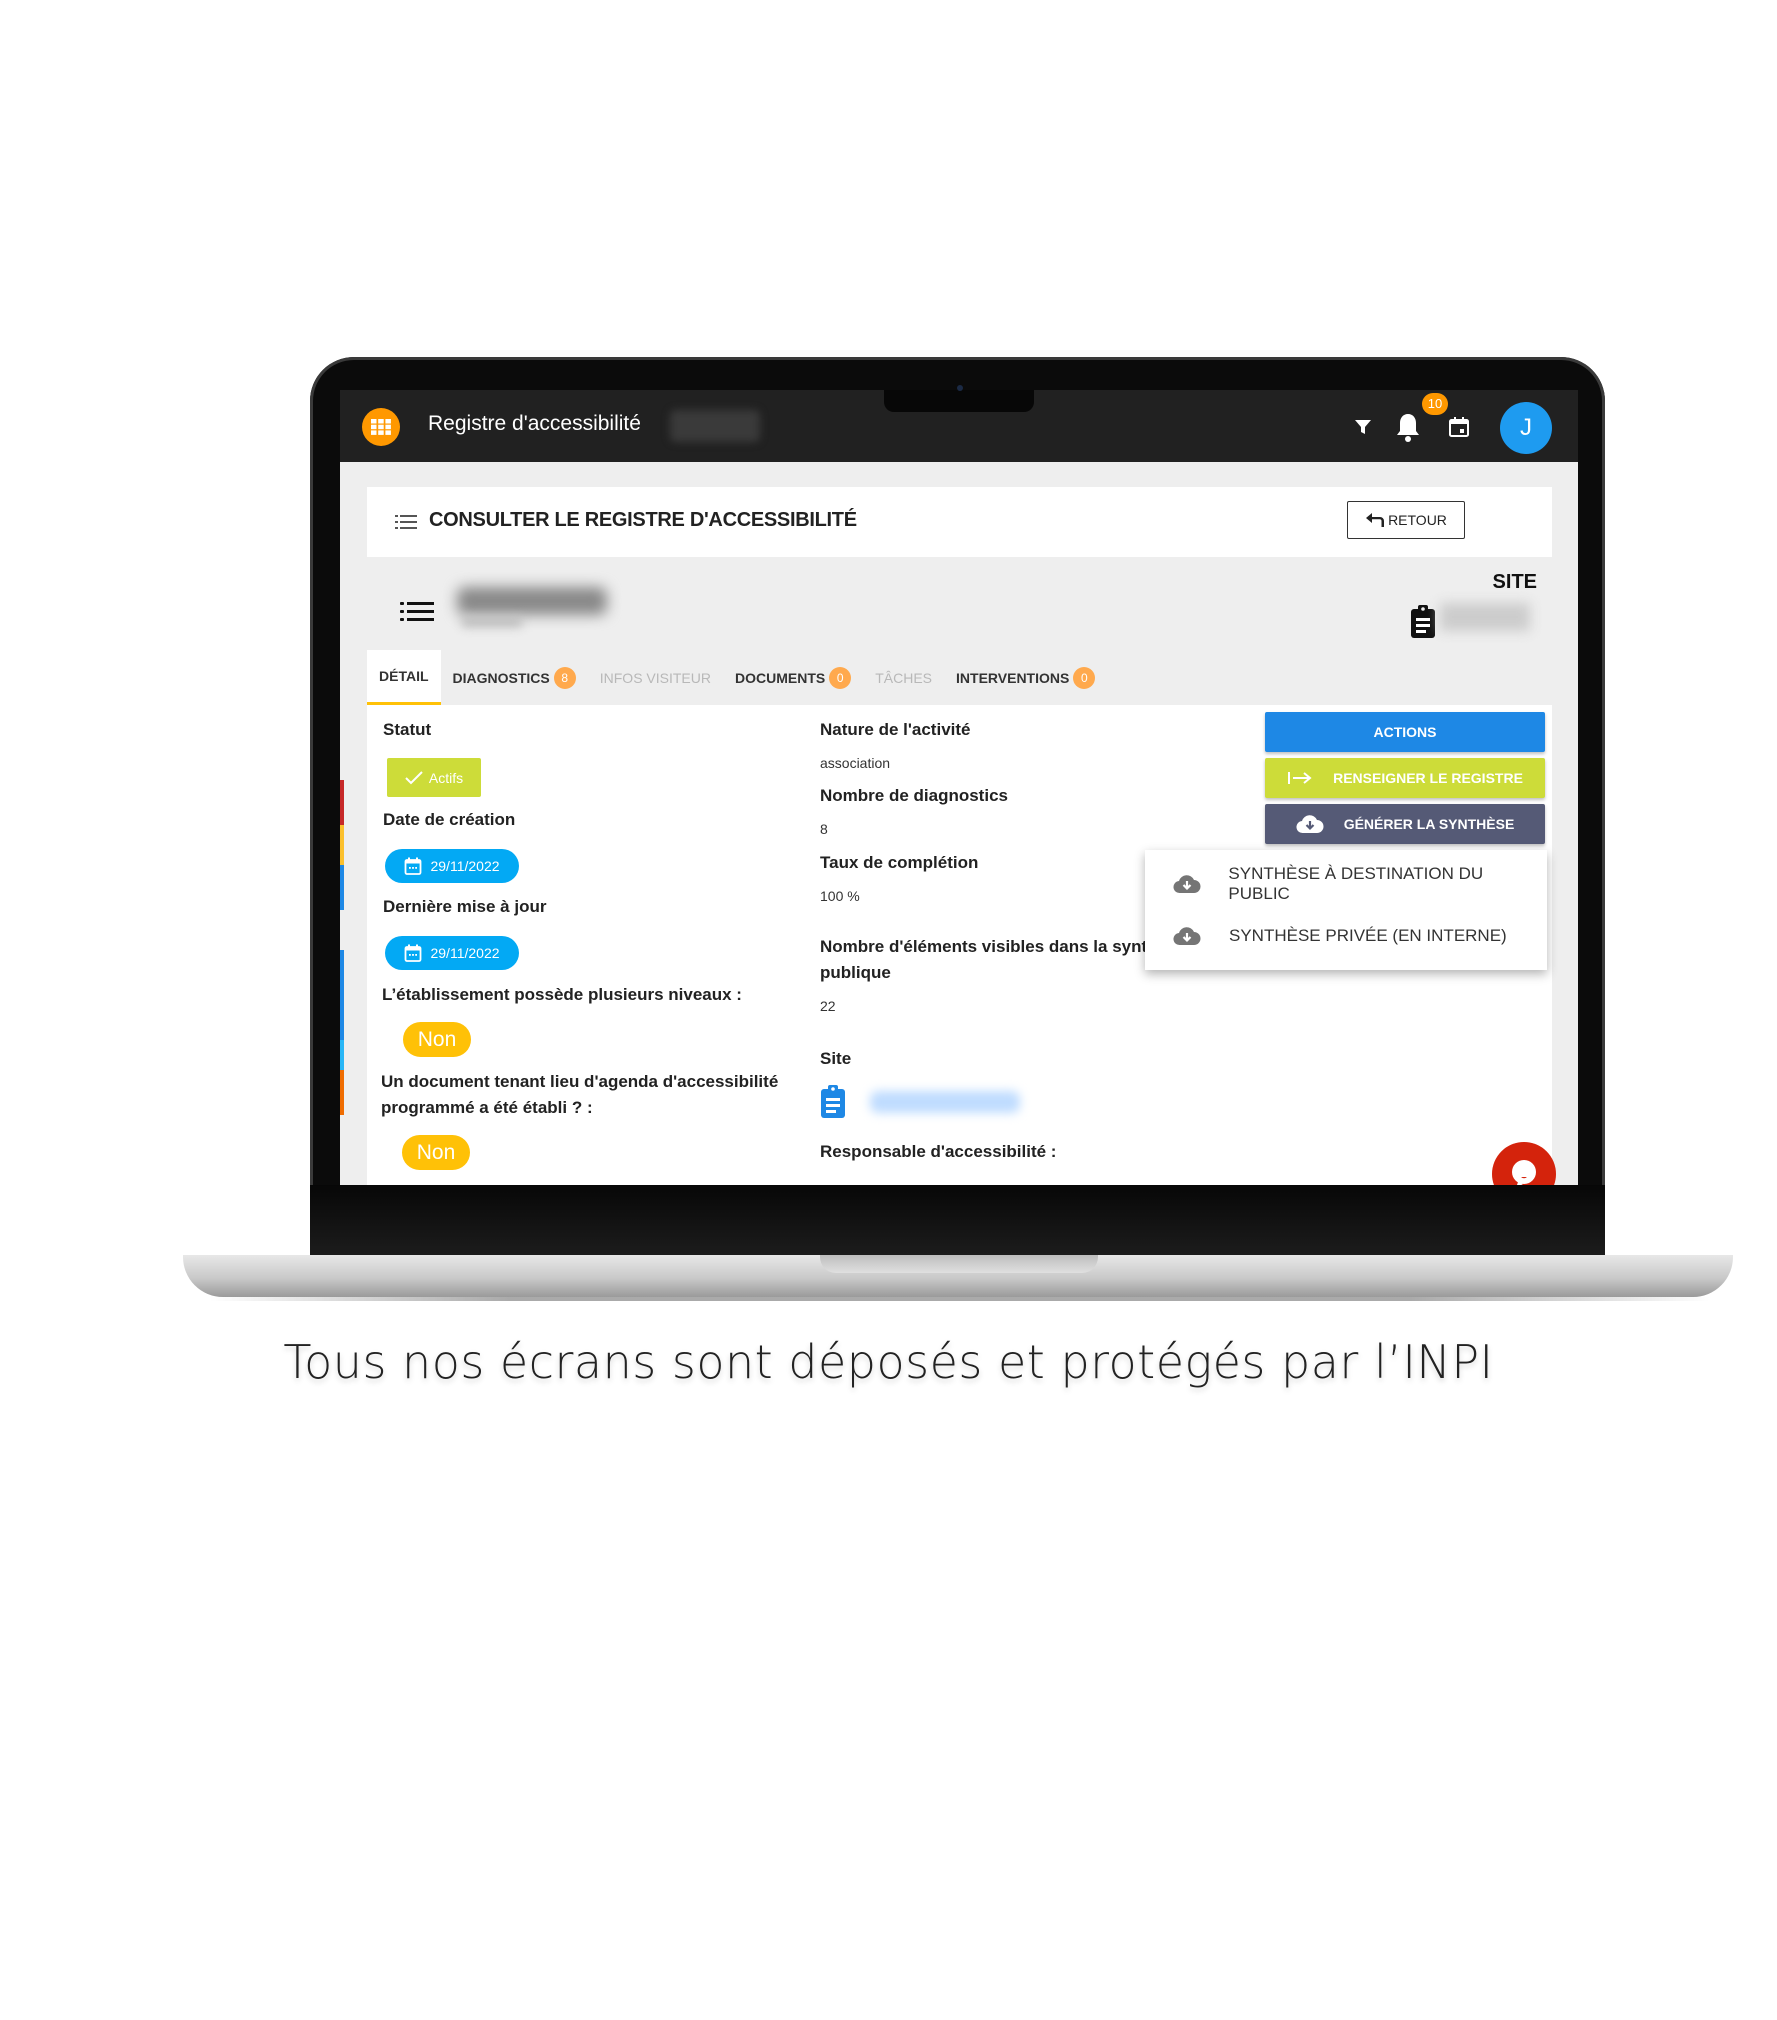 The width and height of the screenshot is (1777, 2020). Describe the element at coordinates (1526, 428) in the screenshot. I see `user-avatar: J` at that location.